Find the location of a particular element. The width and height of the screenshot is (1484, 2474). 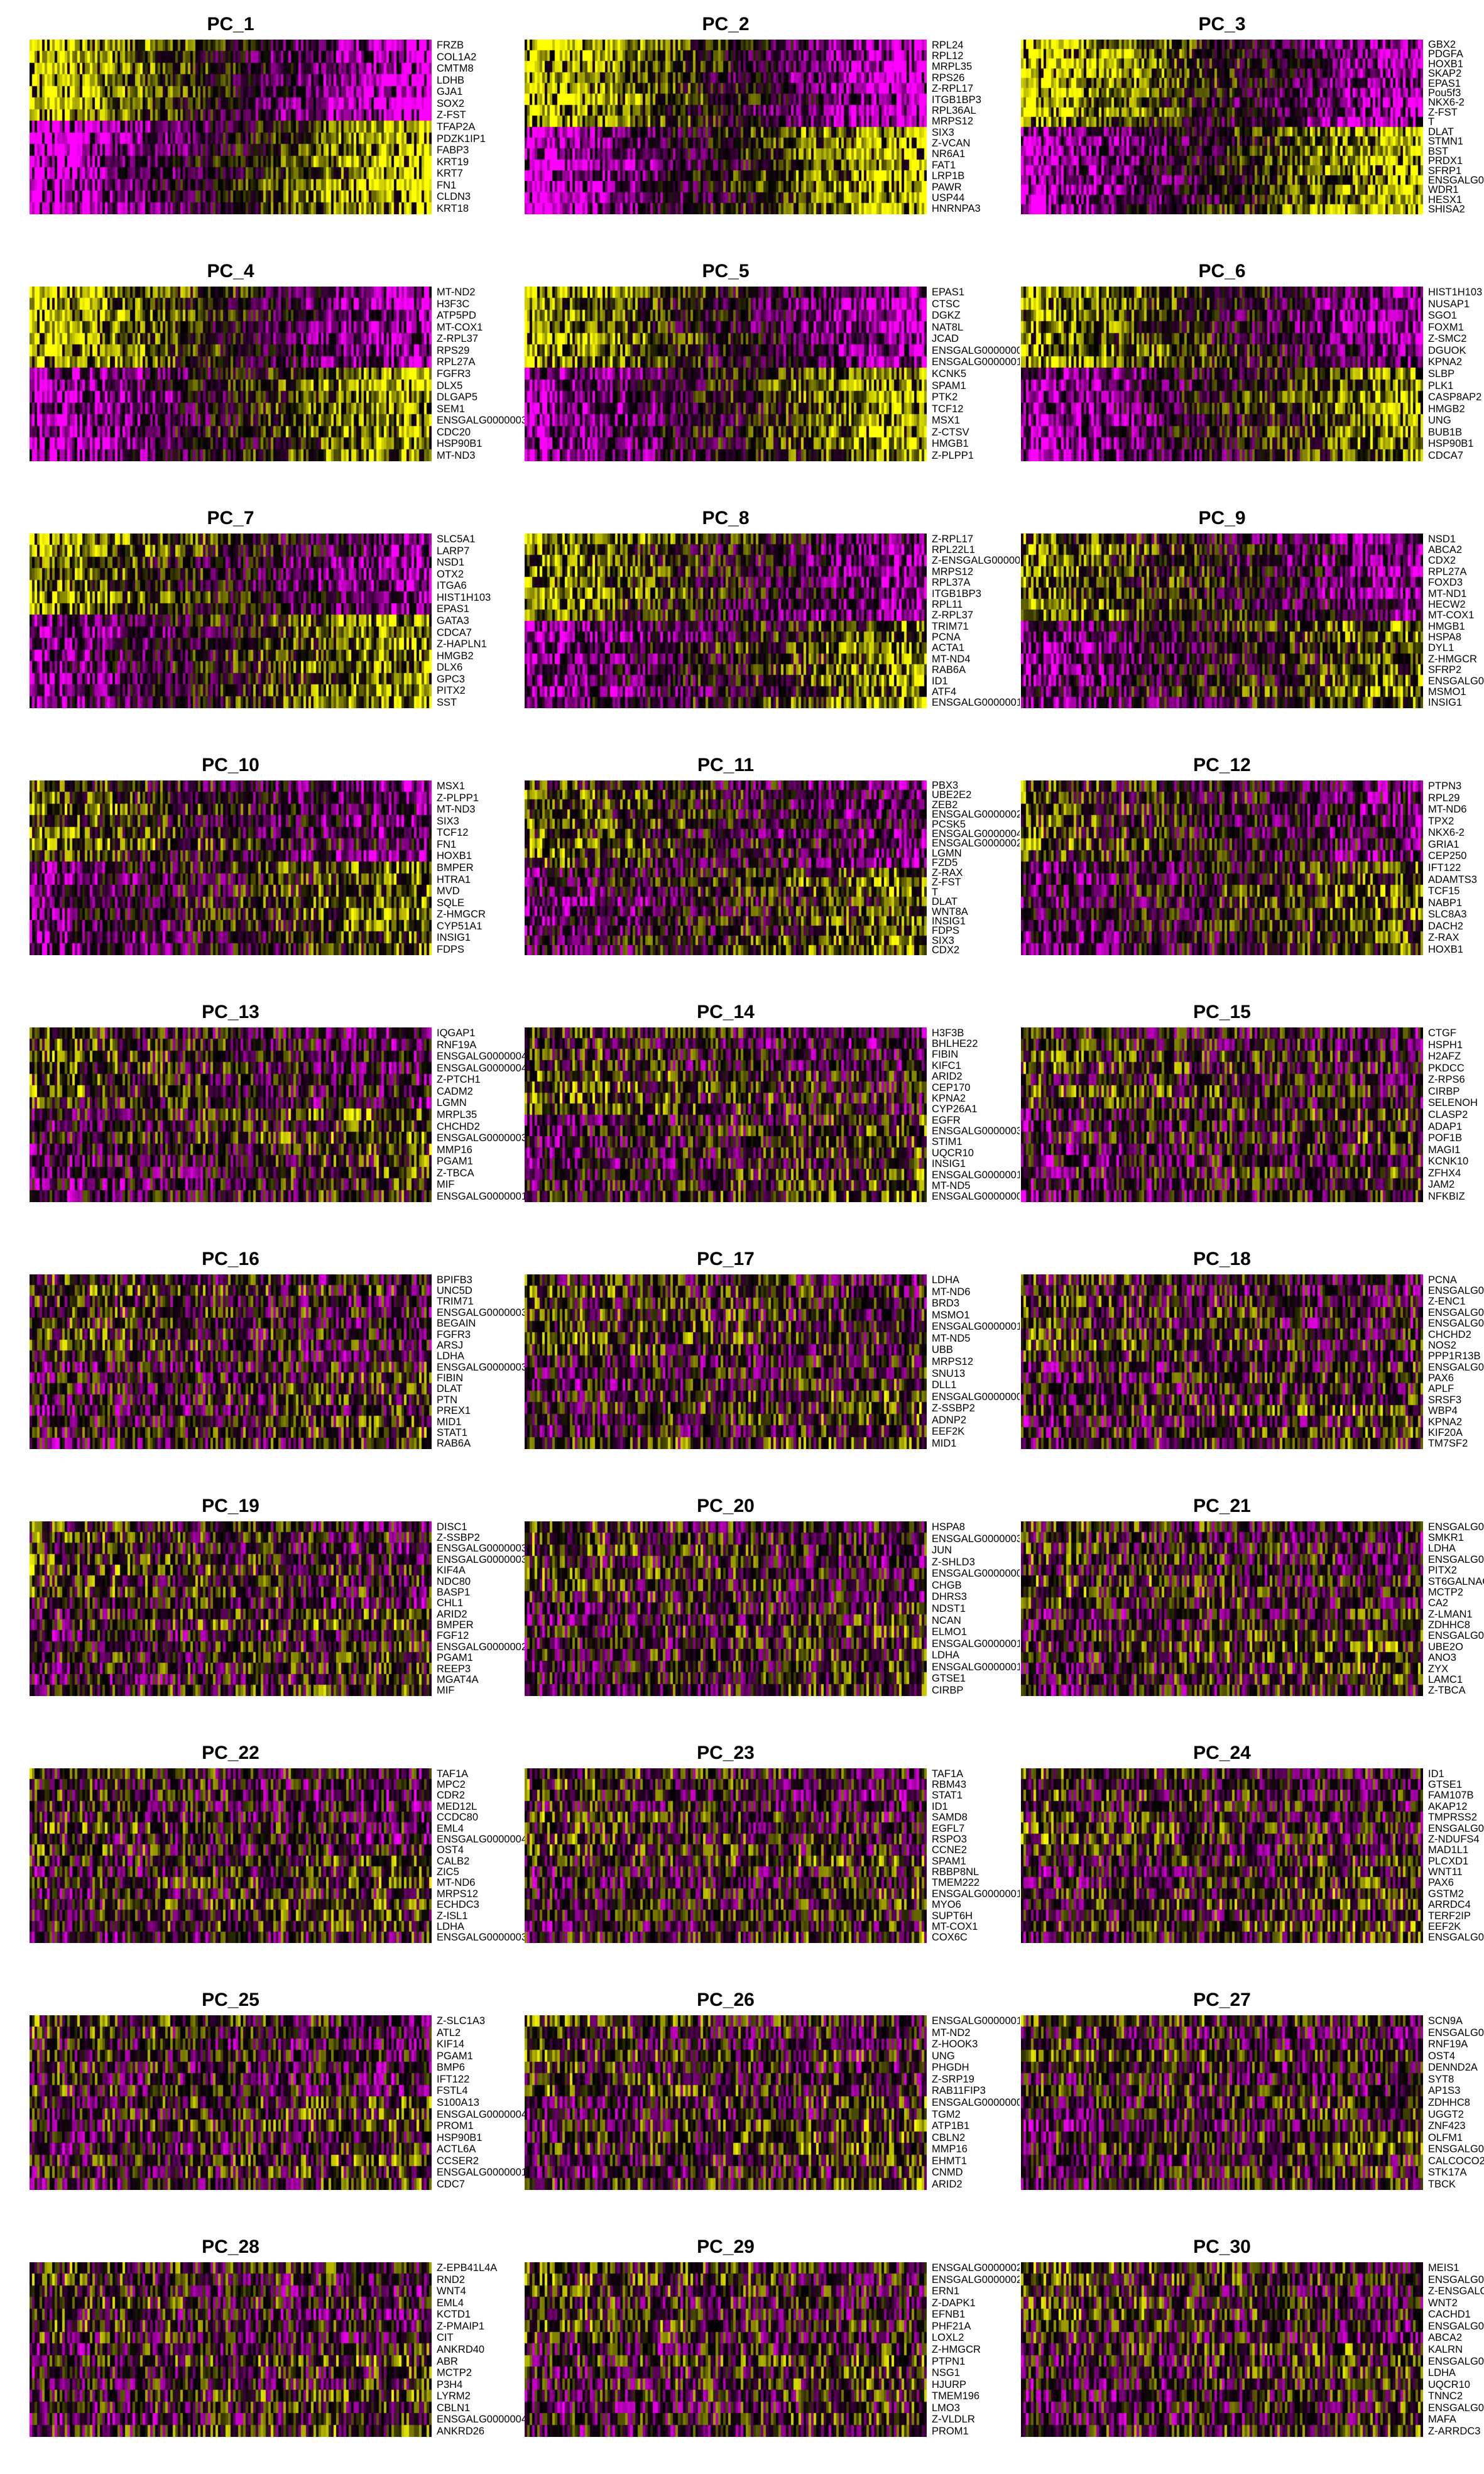

pc-title: PC_19 is located at coordinates (230, 1506).